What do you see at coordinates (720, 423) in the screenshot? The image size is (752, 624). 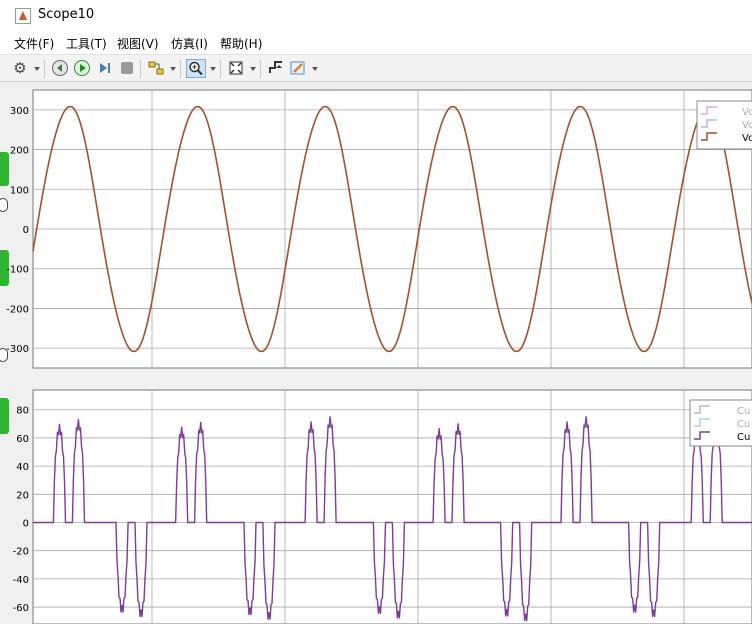 I see `legend-current: Cu Cu Cu` at bounding box center [720, 423].